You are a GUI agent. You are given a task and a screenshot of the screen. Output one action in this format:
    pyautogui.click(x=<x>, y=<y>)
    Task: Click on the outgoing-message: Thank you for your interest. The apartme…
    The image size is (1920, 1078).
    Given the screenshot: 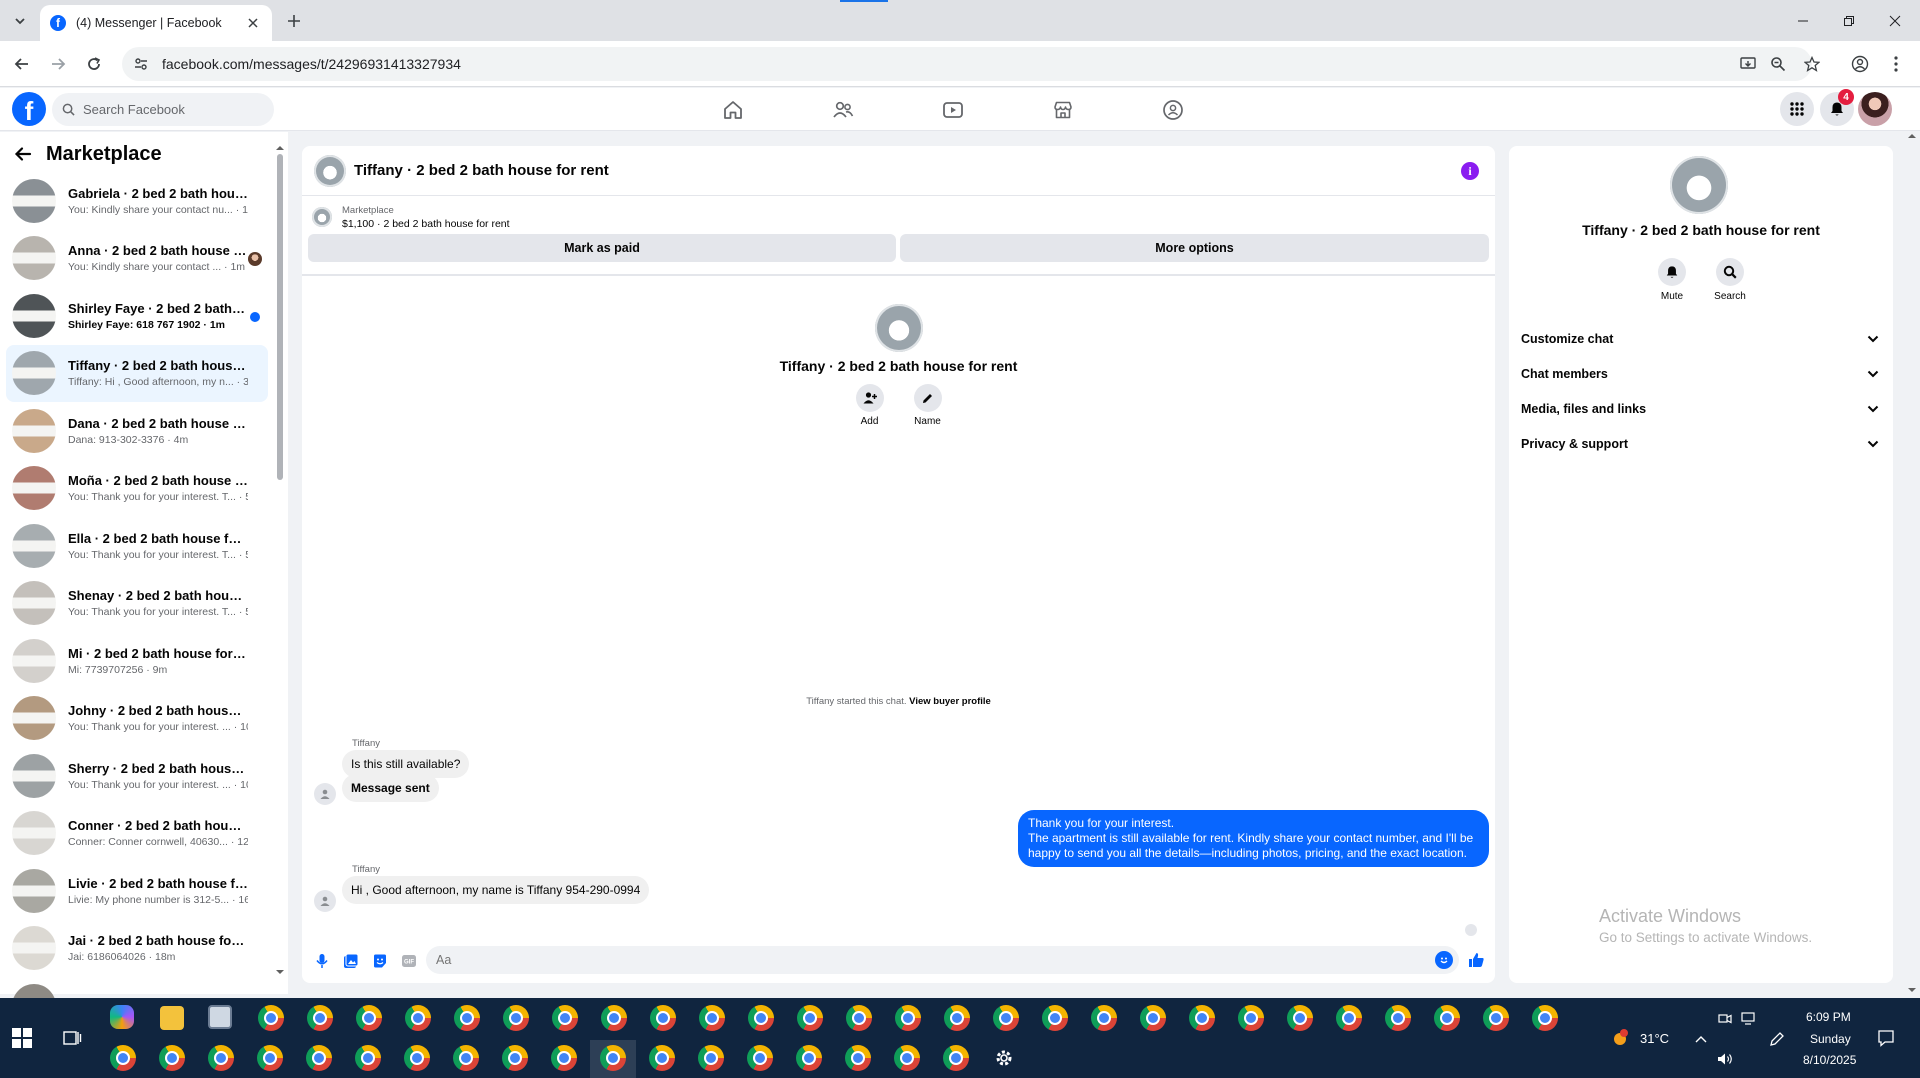 What is the action you would take?
    pyautogui.click(x=1253, y=838)
    